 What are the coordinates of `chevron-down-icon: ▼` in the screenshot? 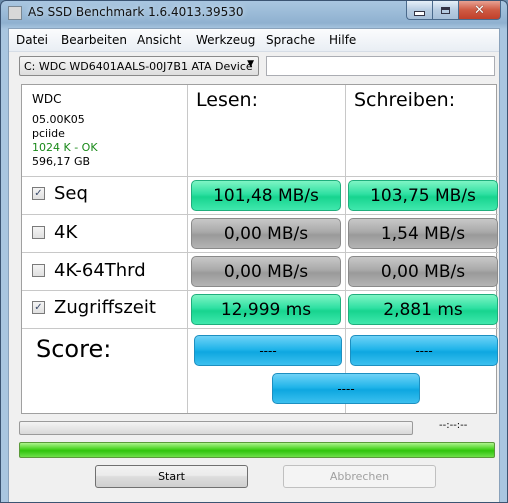 It's located at (250, 64).